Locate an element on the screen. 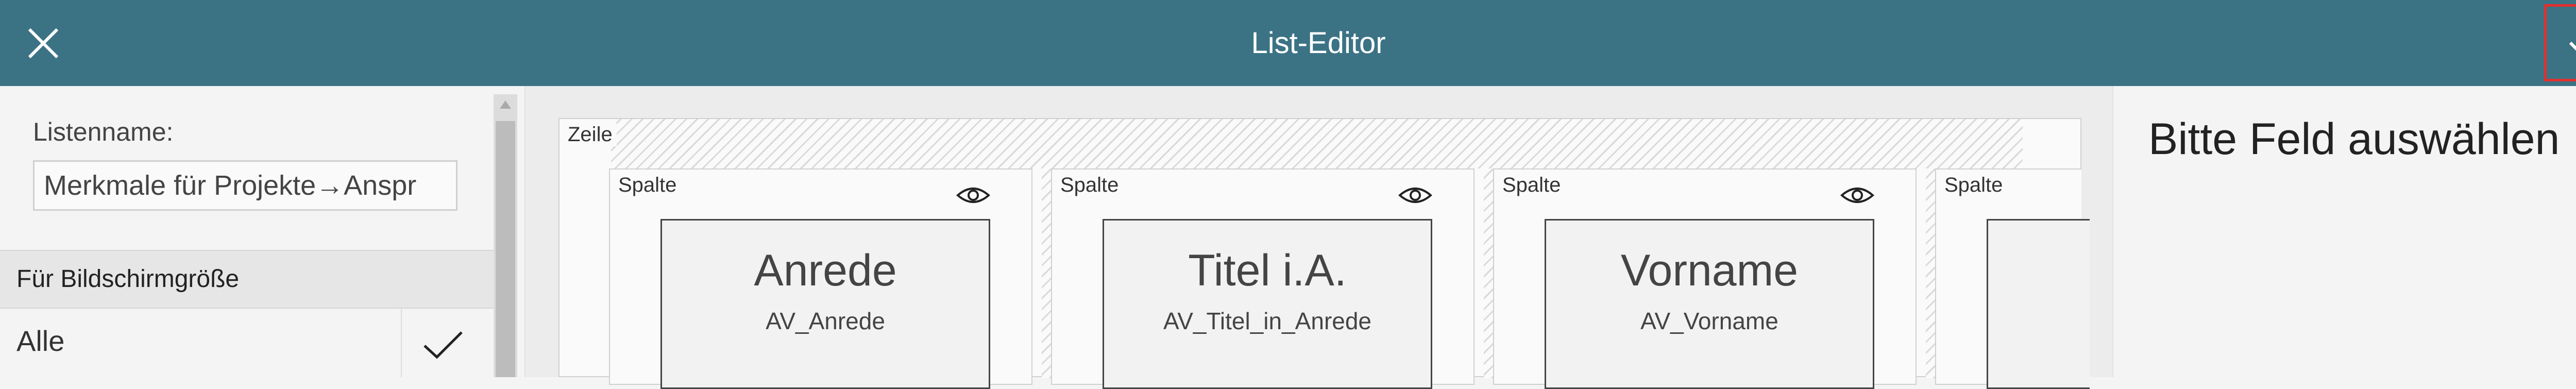 This screenshot has height=389, width=2576. field-card-anrede: Anrede AV_Anrede is located at coordinates (825, 304).